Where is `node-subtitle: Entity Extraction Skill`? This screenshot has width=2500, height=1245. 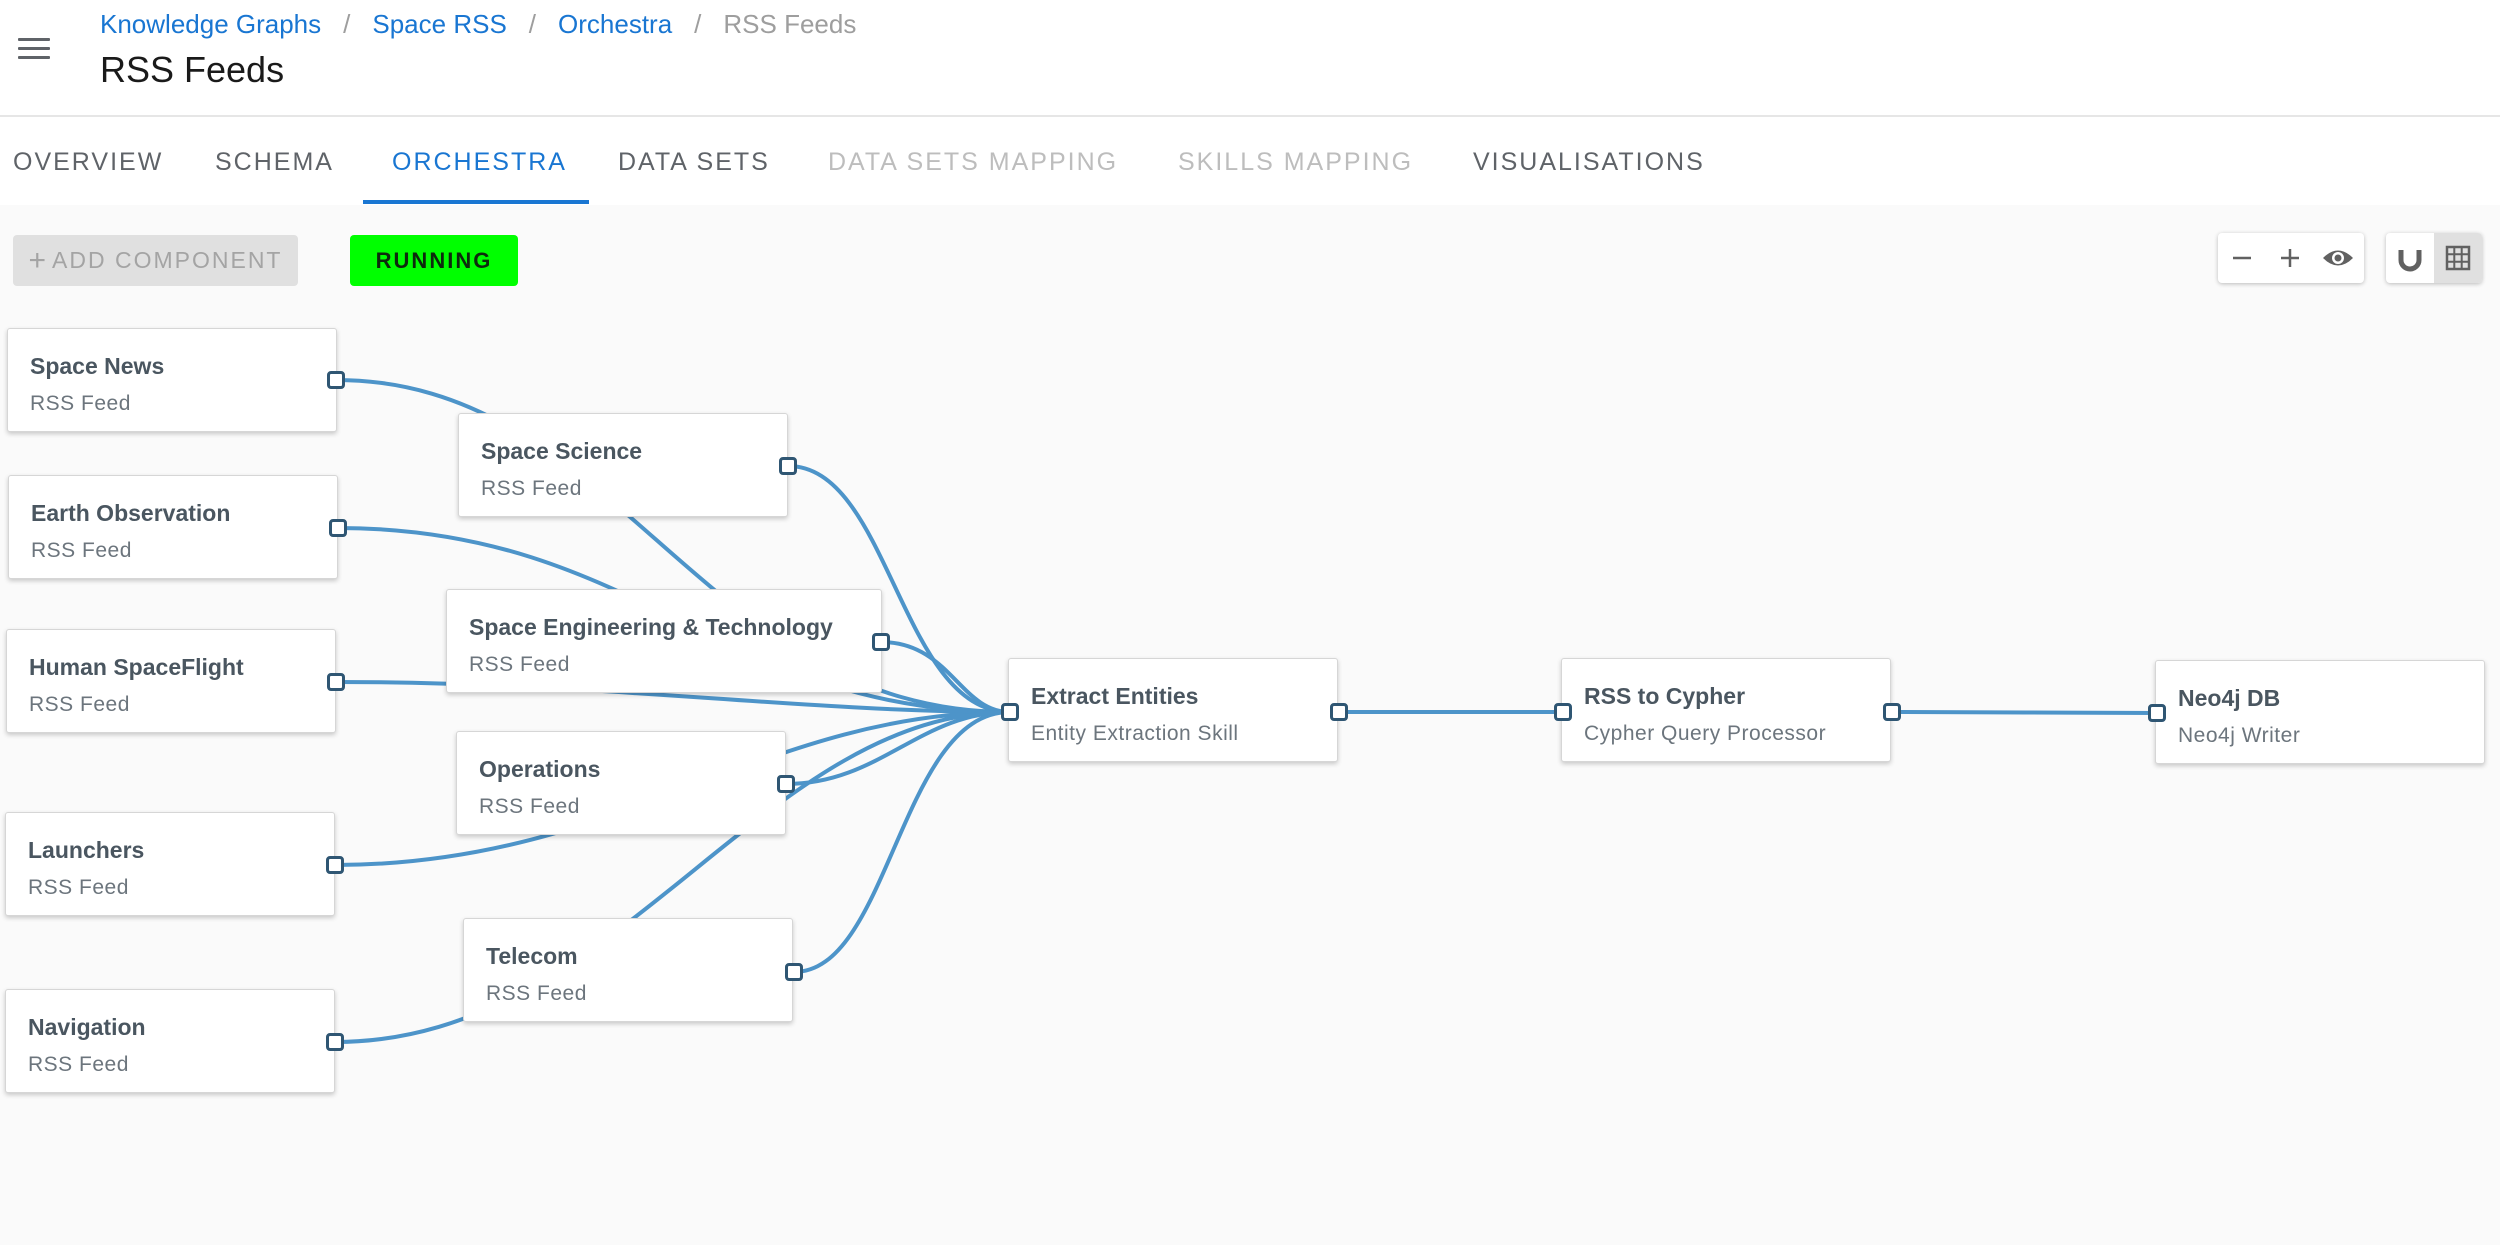 node-subtitle: Entity Extraction Skill is located at coordinates (1135, 733).